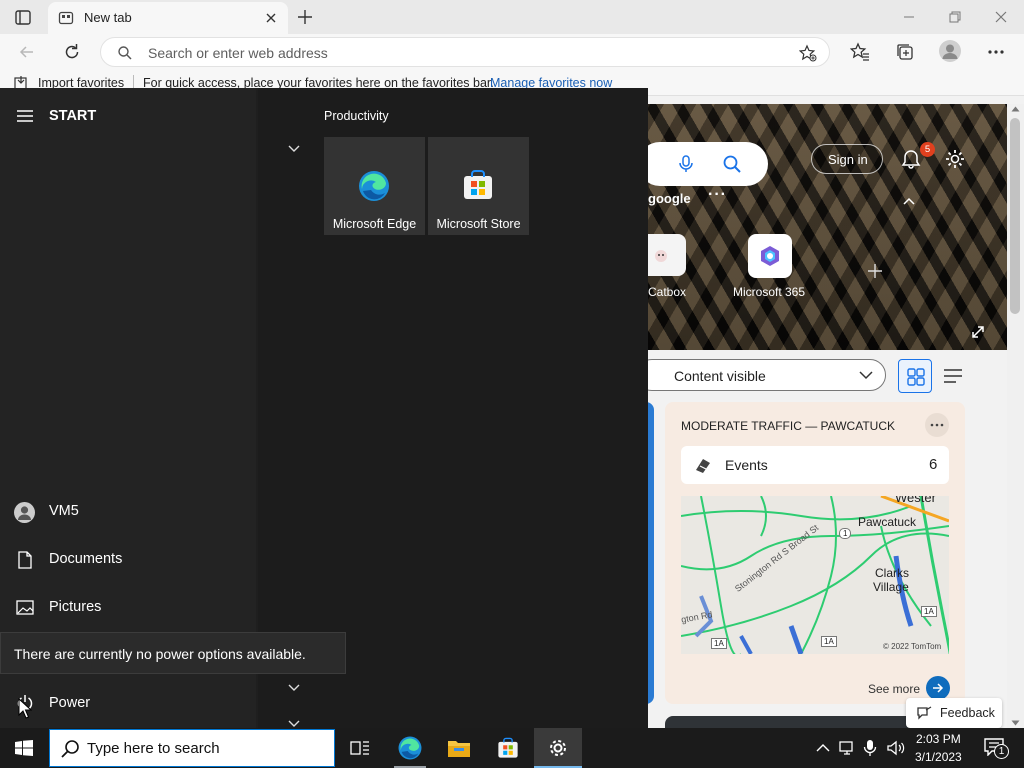  Describe the element at coordinates (823, 748) in the screenshot. I see `show-hidden-icons-chevron` at that location.